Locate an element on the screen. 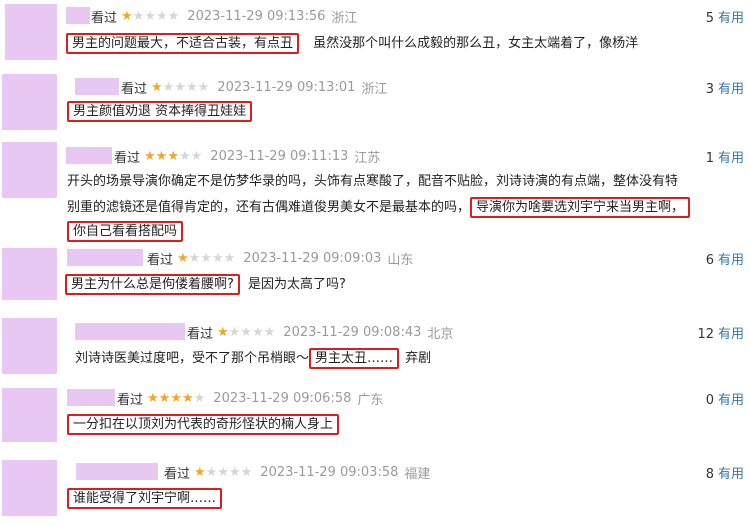 The width and height of the screenshot is (750, 526). review-text: 男主颜值劝退 资本捧得丑娃娃 is located at coordinates (160, 111).